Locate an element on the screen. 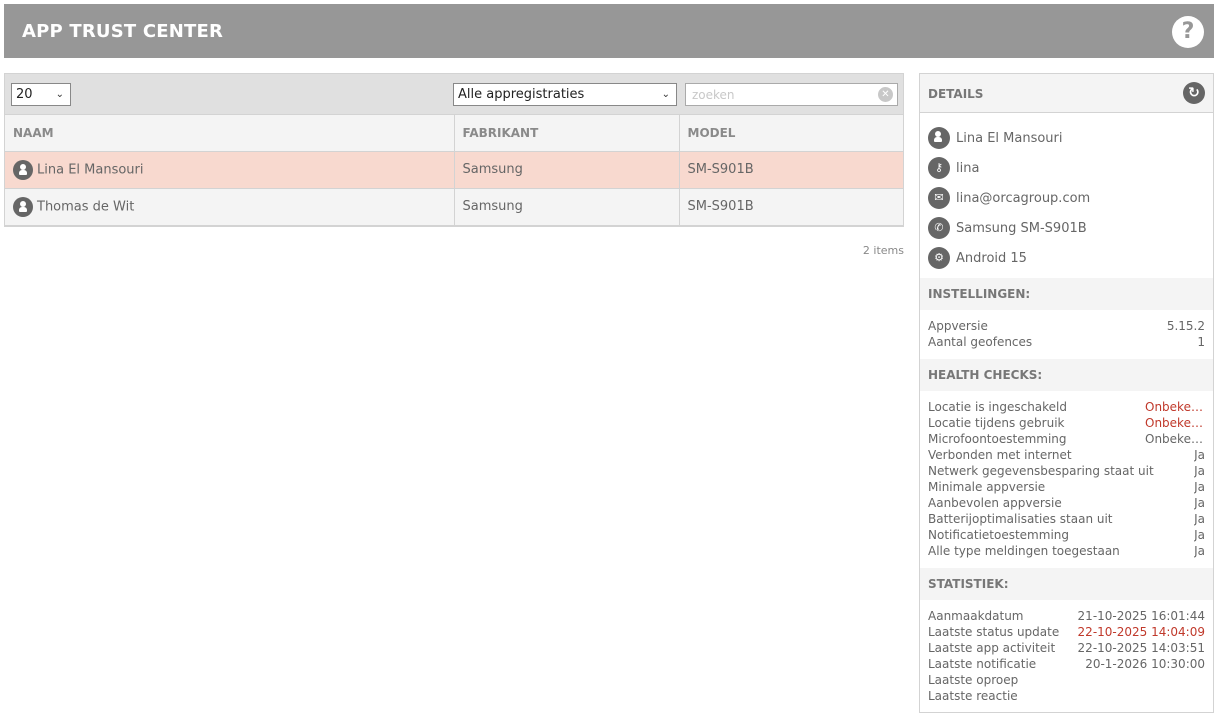  stat-value: 20-1-2026 10:30:00 is located at coordinates (1145, 664).